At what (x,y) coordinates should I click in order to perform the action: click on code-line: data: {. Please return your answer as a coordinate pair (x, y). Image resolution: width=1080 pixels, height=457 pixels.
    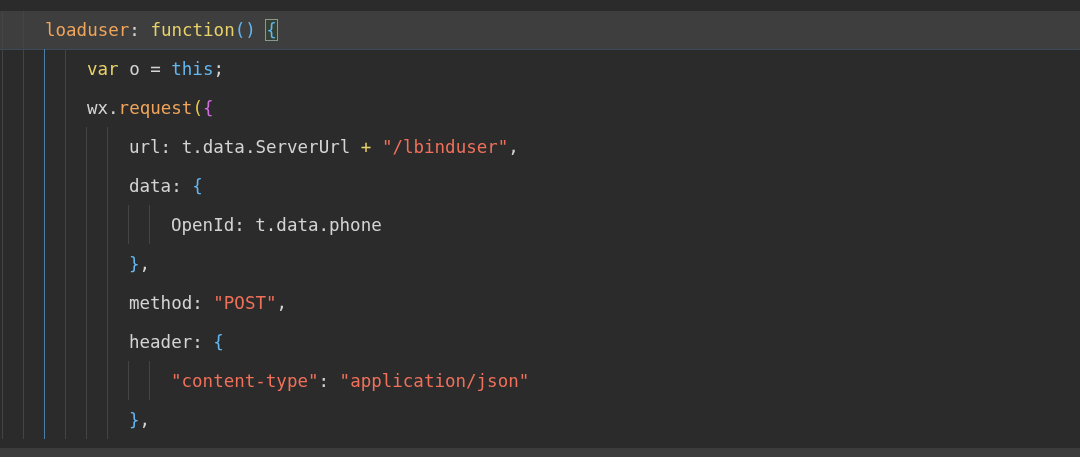
    Looking at the image, I should click on (165, 185).